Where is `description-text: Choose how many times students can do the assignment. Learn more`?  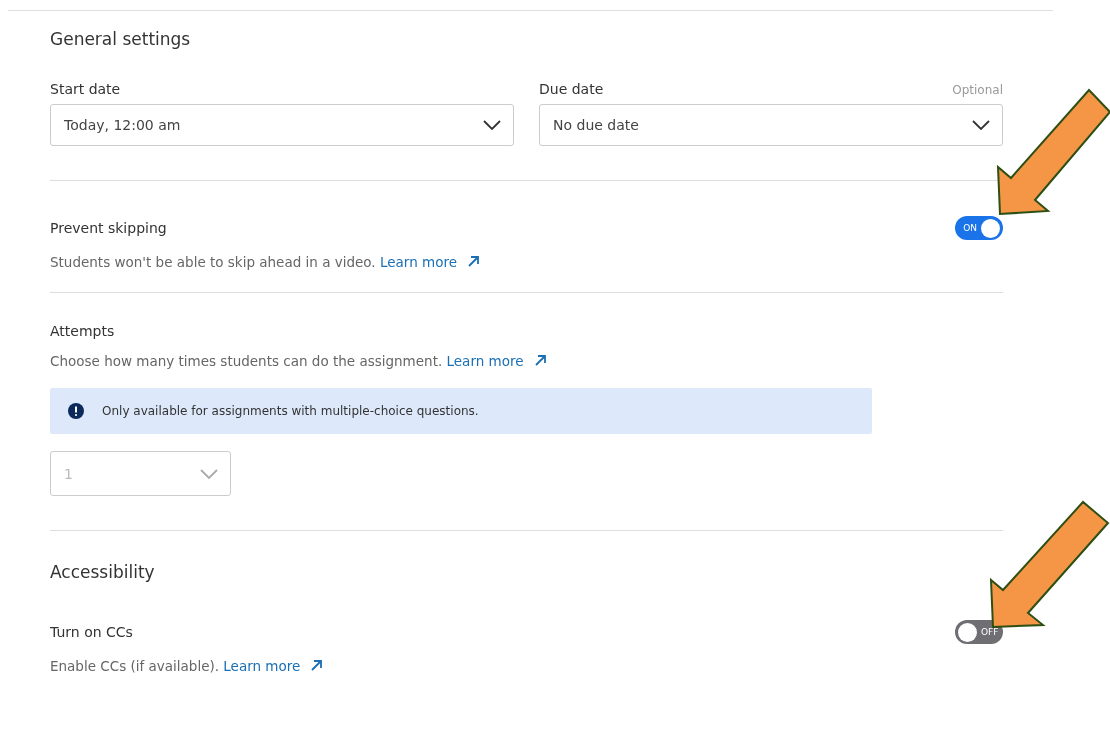
description-text: Choose how many times students can do the assignment. Learn more is located at coordinates (526, 361).